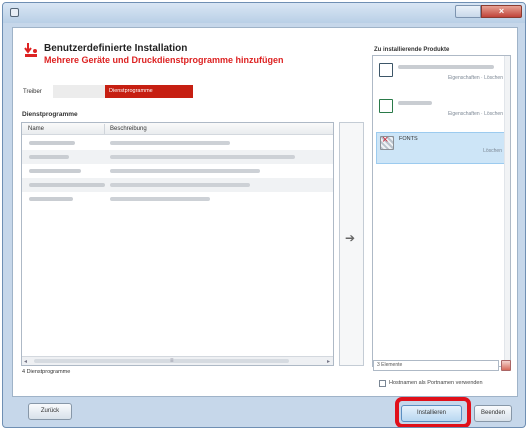 This screenshot has height=432, width=529. Describe the element at coordinates (493, 413) in the screenshot. I see `cancel-button: Beenden` at that location.